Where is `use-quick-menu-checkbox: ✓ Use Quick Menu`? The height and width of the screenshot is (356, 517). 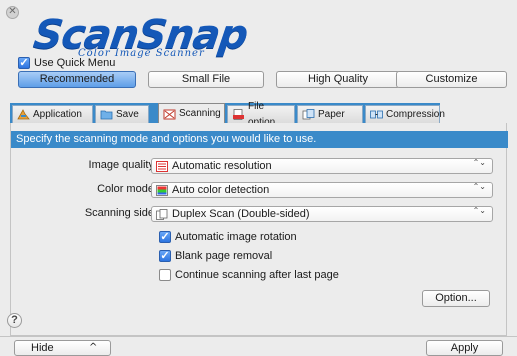 use-quick-menu-checkbox: ✓ Use Quick Menu is located at coordinates (66, 63).